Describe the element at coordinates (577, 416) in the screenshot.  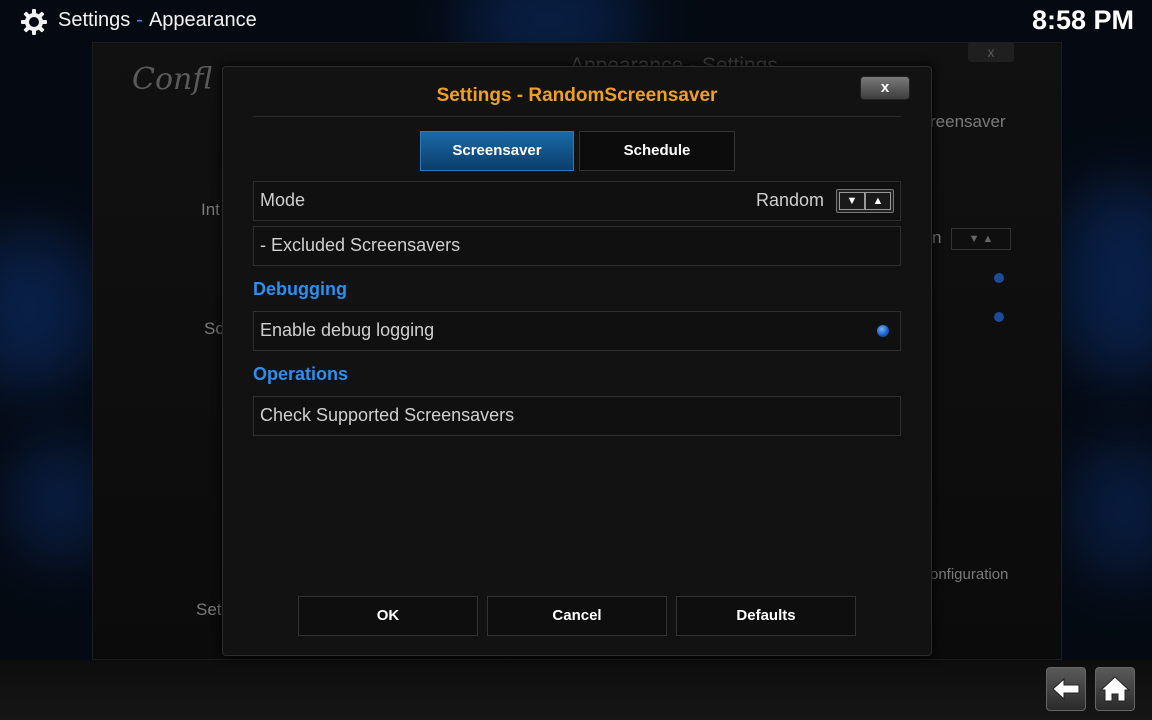
I see `setting-check-supported: Check Supported Screensavers` at that location.